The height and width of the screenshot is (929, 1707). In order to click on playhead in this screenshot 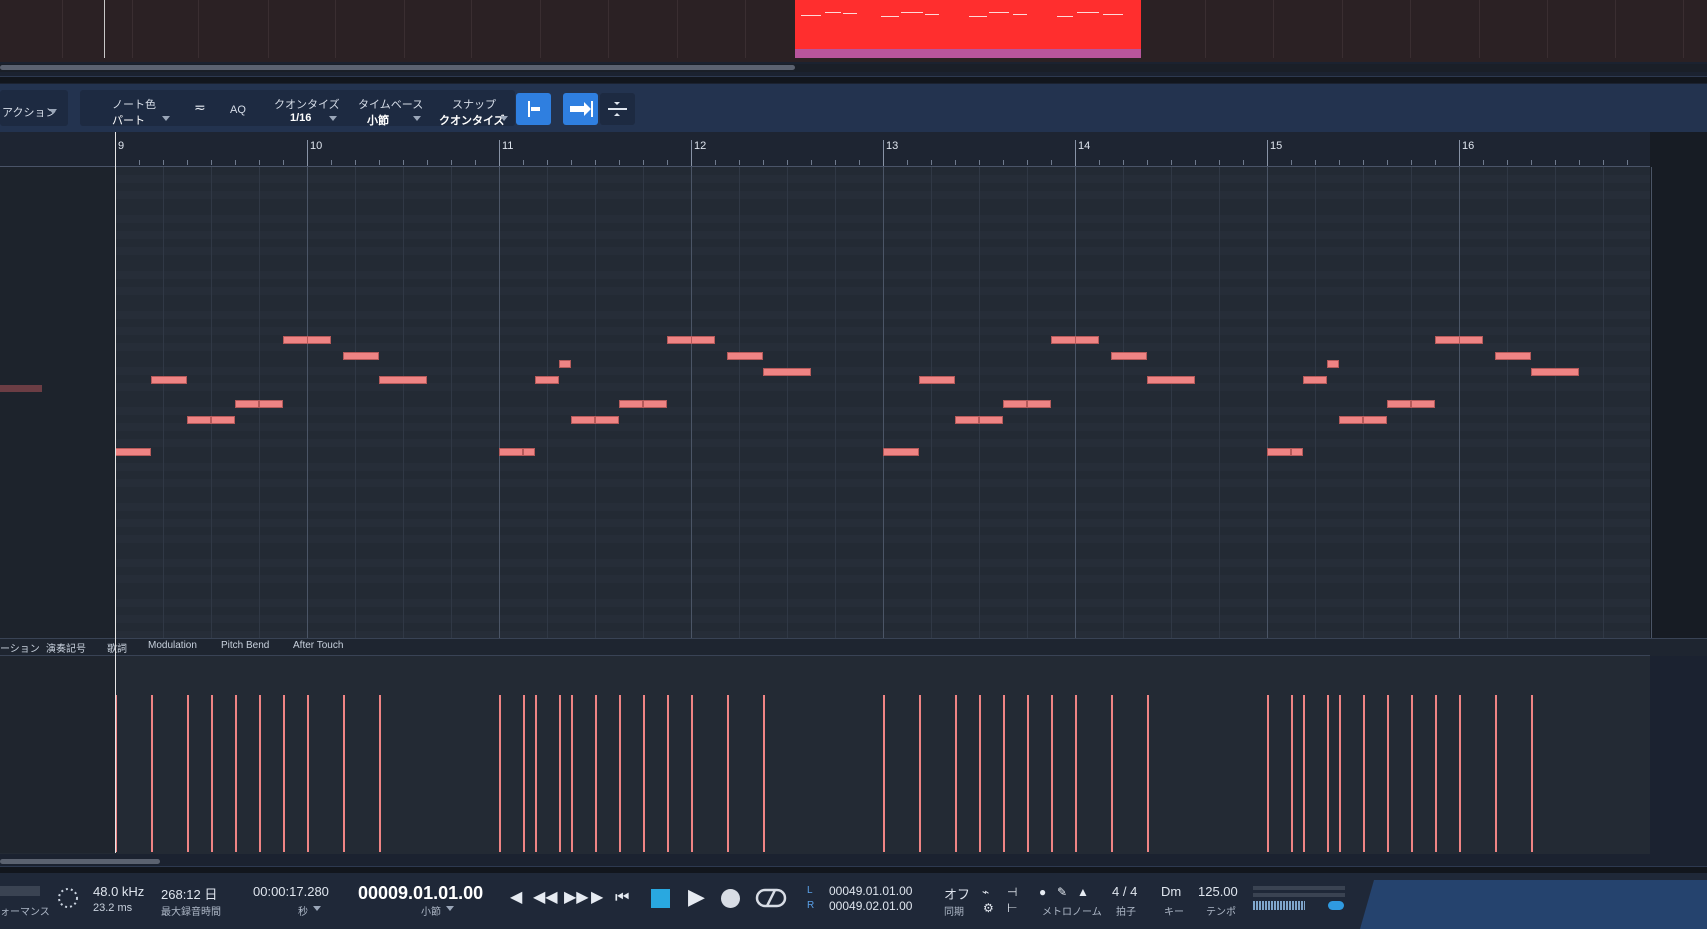, I will do `click(115, 492)`.